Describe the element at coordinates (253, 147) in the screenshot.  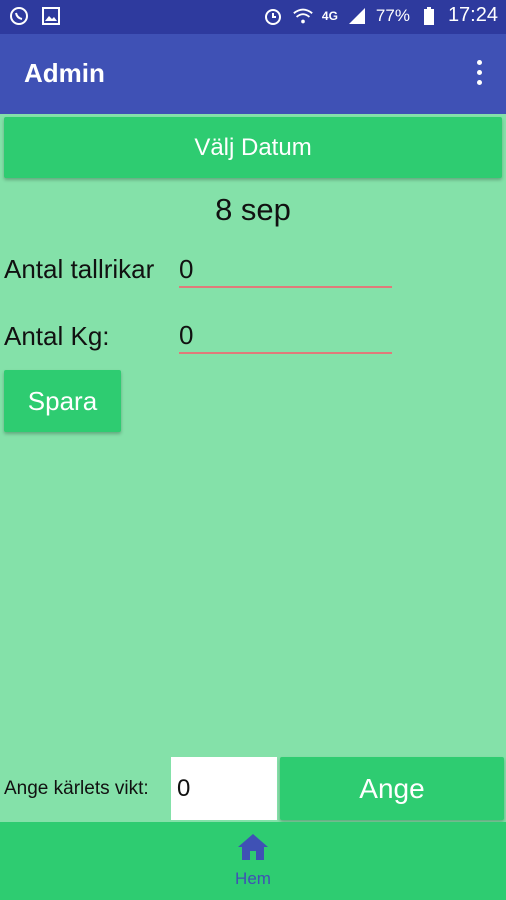
I see `pick-date-button: Välj Datum` at that location.